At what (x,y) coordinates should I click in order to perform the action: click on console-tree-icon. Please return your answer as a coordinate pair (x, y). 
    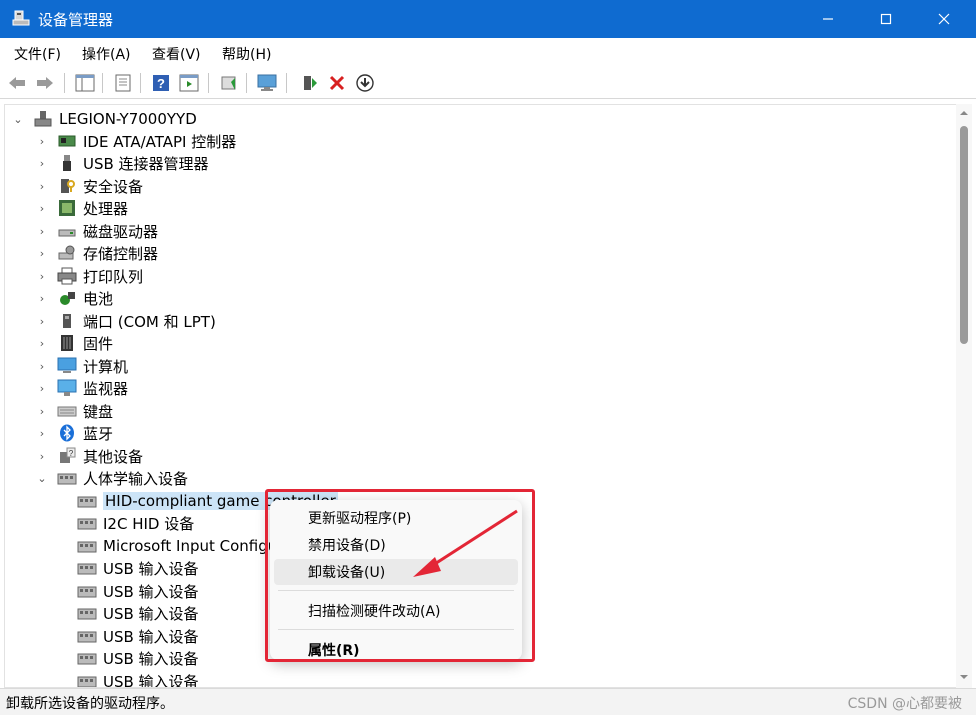
    Looking at the image, I should click on (85, 83).